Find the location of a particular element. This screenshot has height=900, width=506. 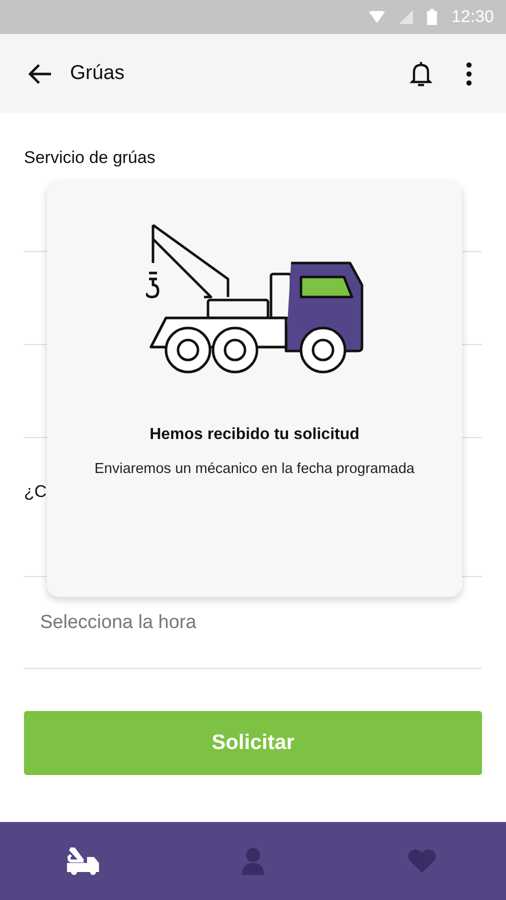

more-options-icon is located at coordinates (469, 74).